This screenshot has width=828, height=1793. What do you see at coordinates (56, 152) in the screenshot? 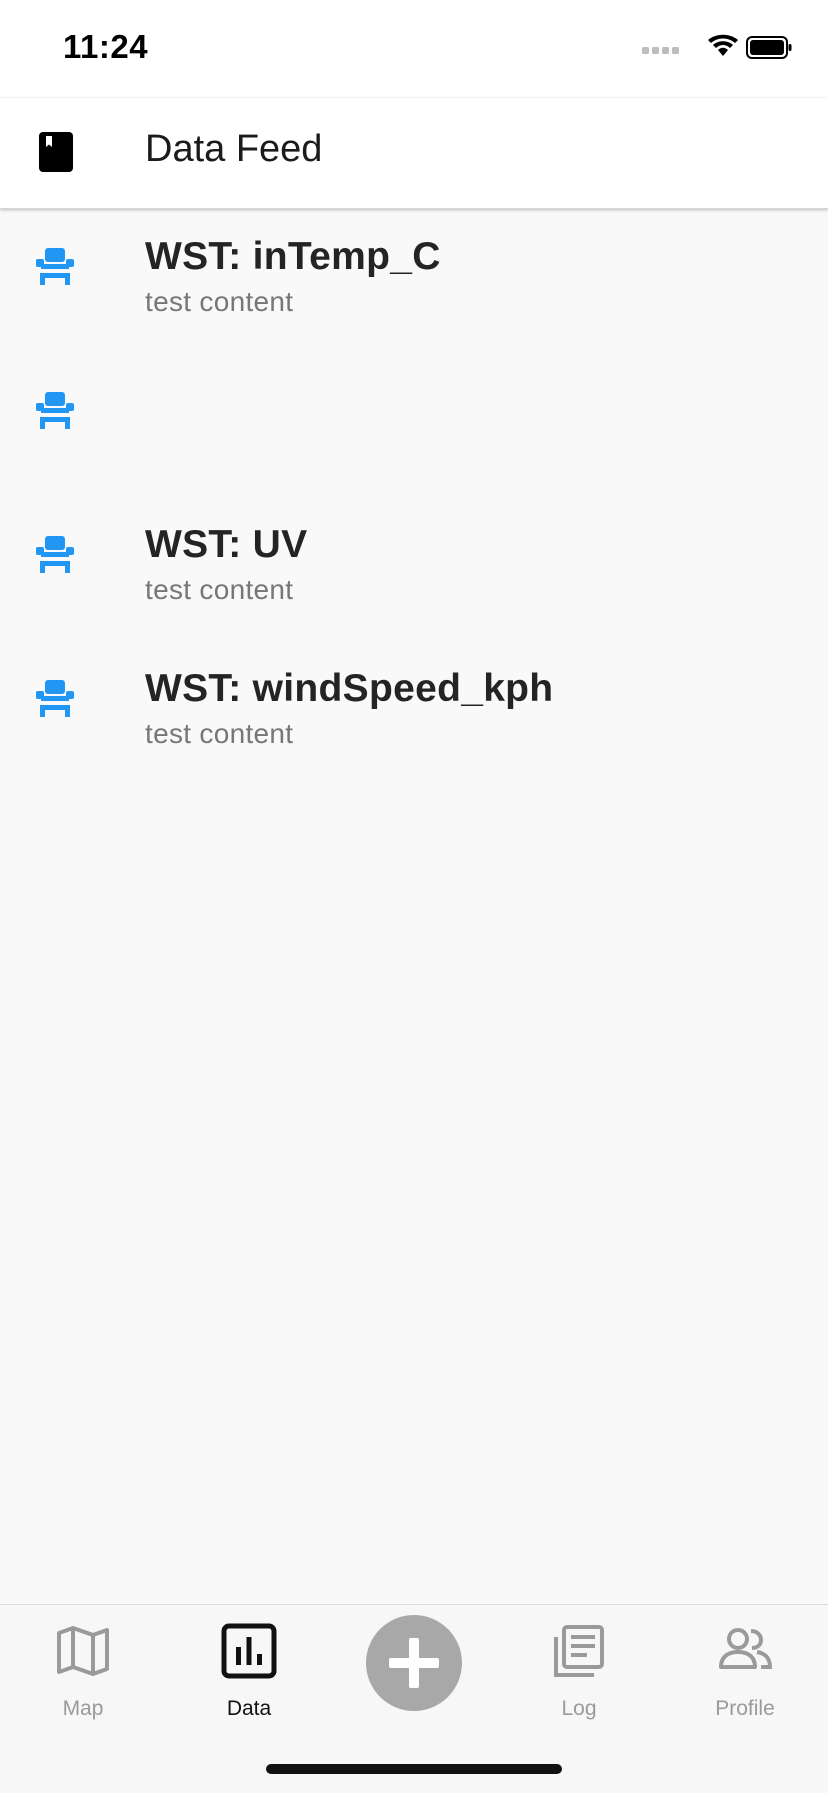
I see `book-icon` at bounding box center [56, 152].